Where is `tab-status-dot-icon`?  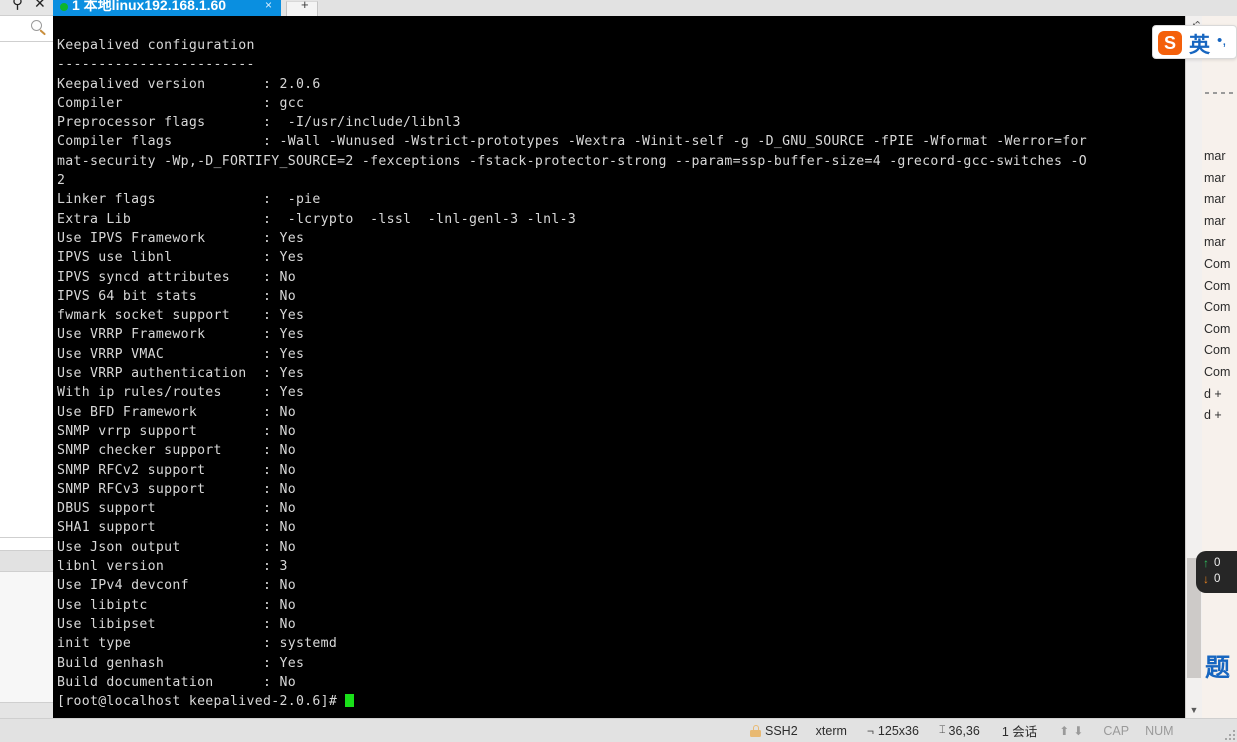
tab-status-dot-icon is located at coordinates (64, 7).